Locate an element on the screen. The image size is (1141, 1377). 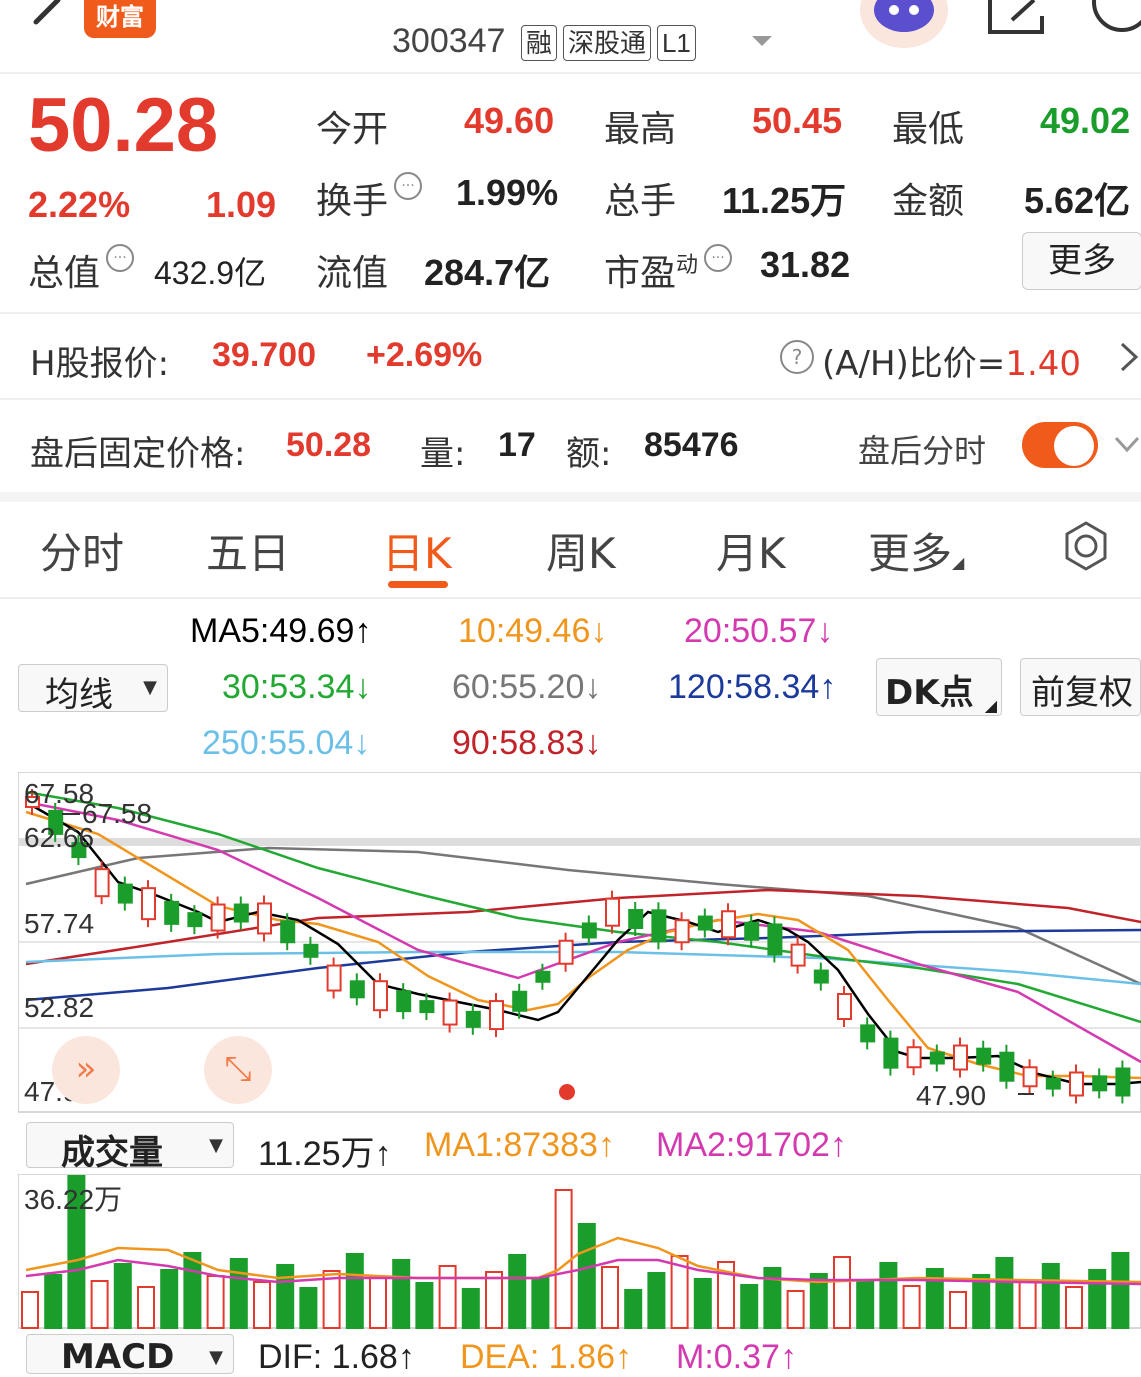
tab-monthly-k: 月K is located at coordinates (751, 550).